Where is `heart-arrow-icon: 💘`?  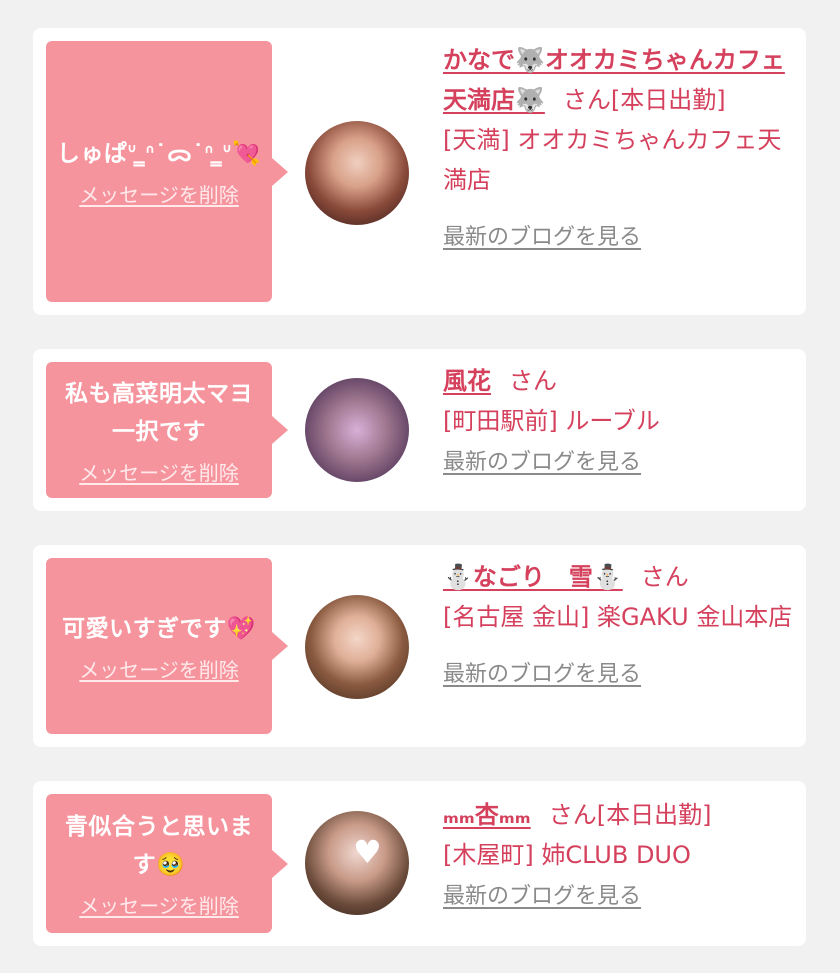 heart-arrow-icon: 💘 is located at coordinates (247, 154).